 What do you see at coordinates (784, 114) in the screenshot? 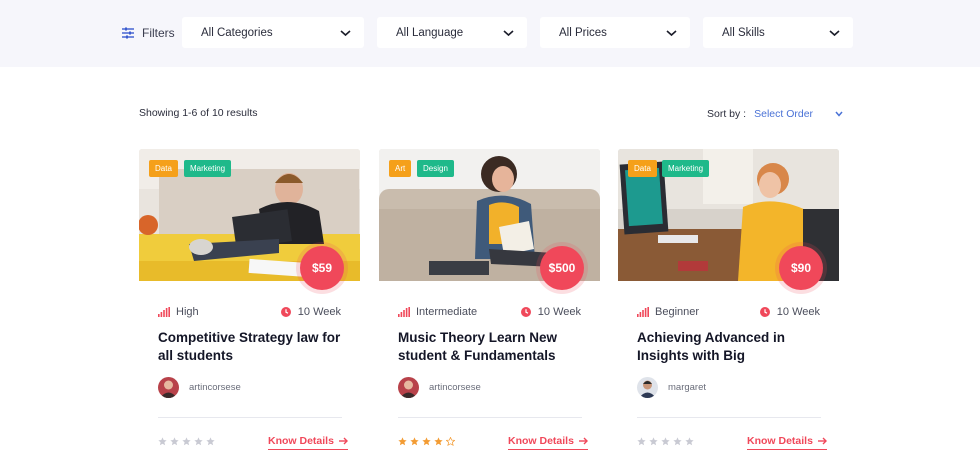
I see `sort-select-value: Select Order` at bounding box center [784, 114].